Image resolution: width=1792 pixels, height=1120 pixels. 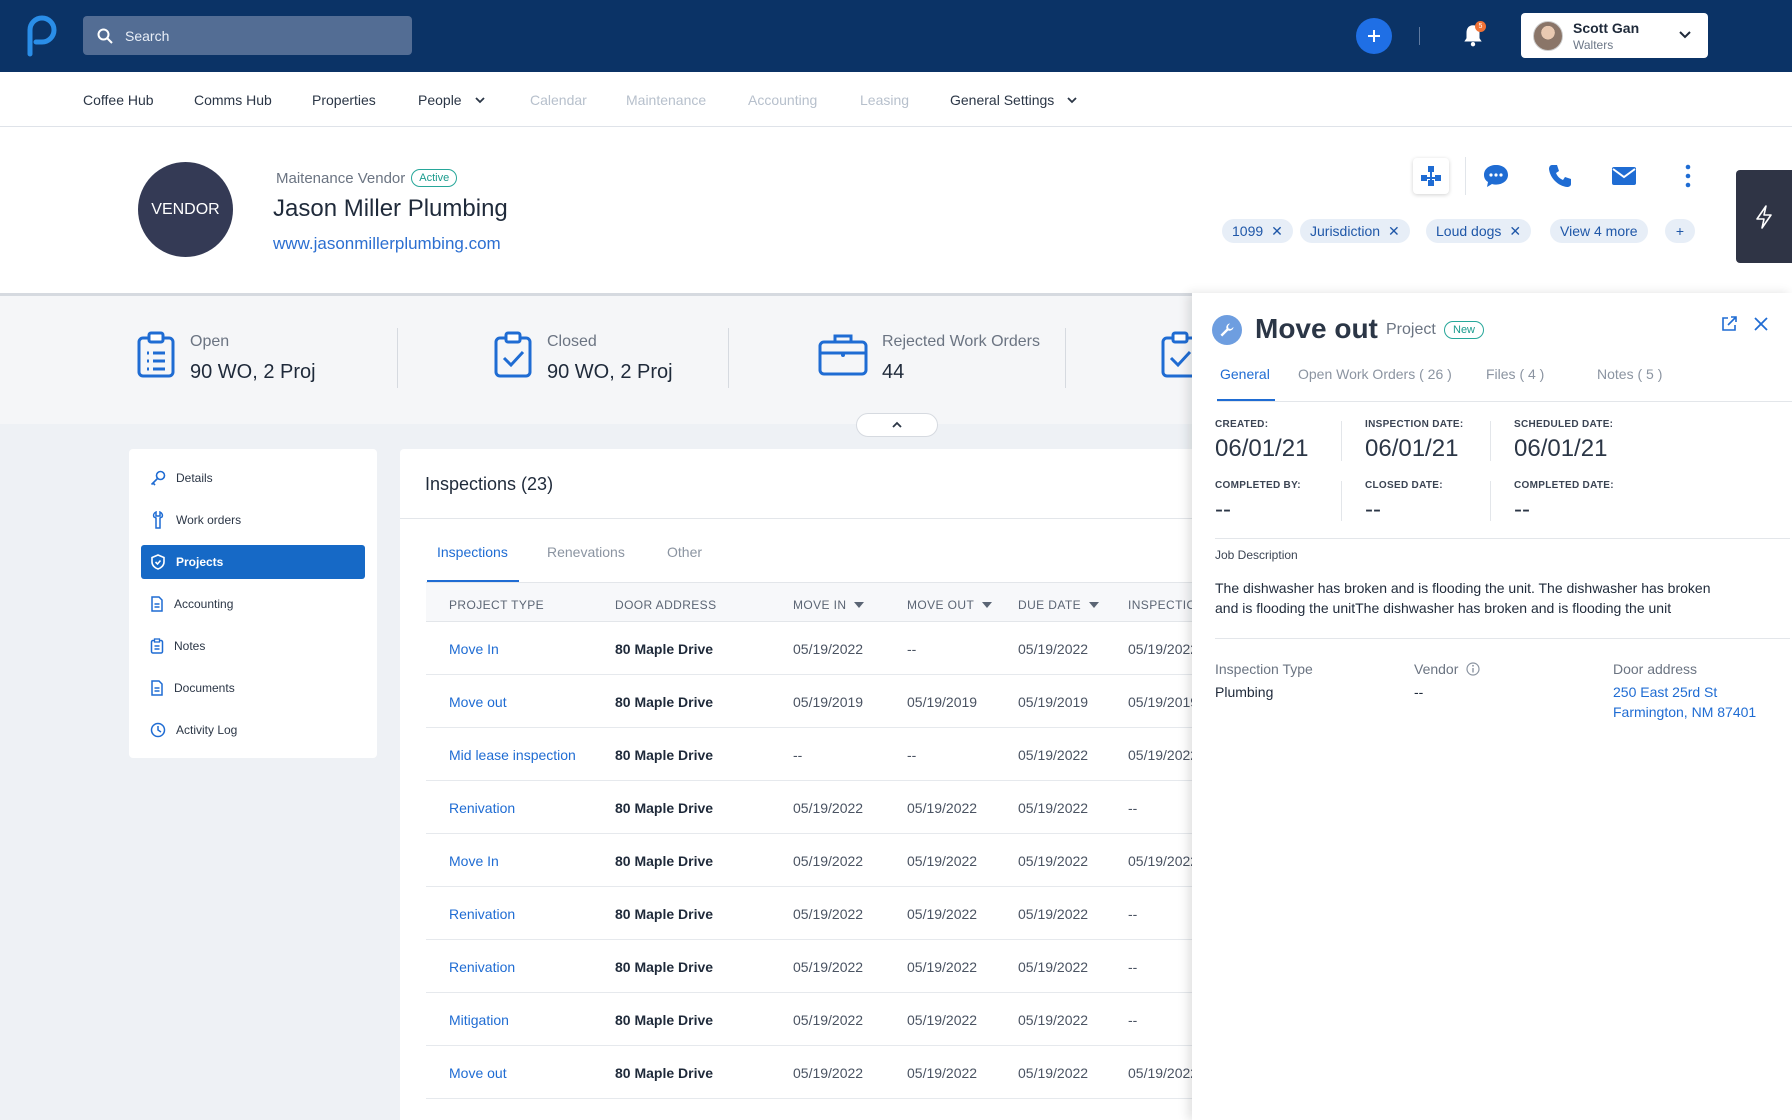 What do you see at coordinates (253, 478) in the screenshot?
I see `sidebar-item-details: Details` at bounding box center [253, 478].